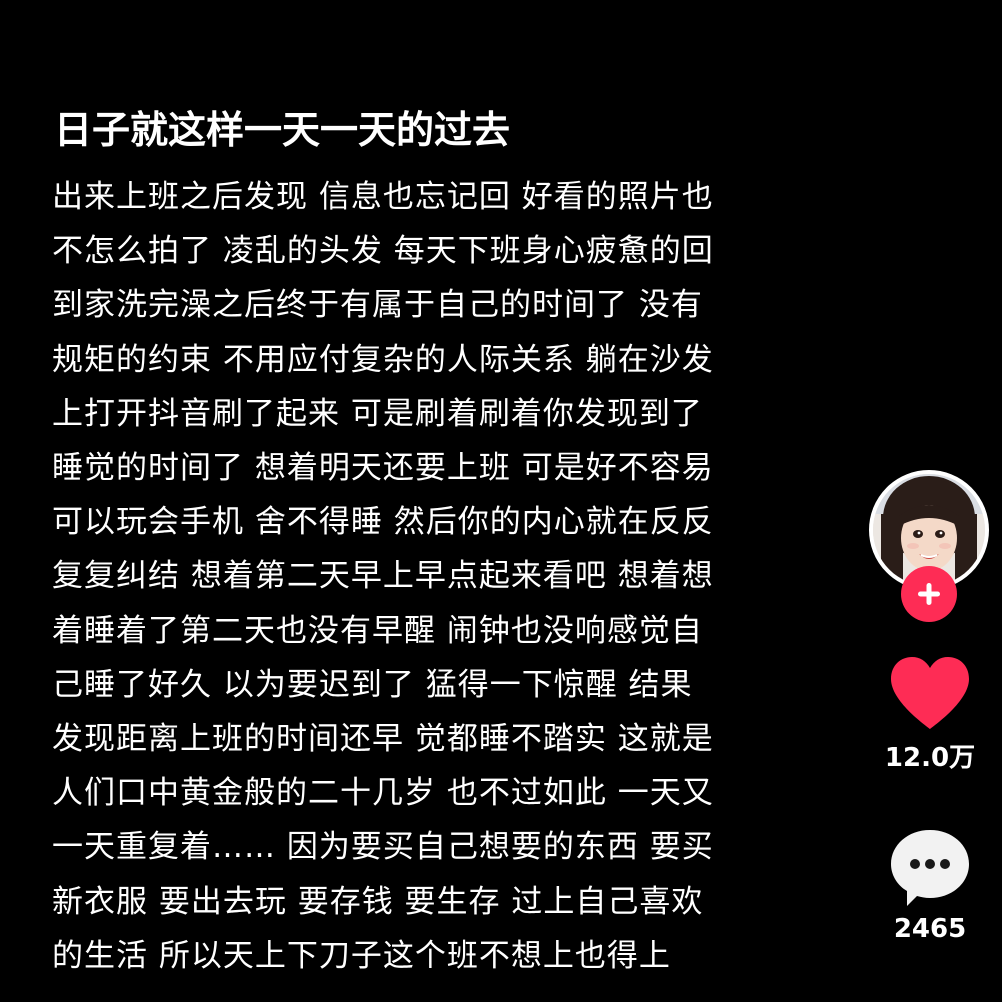 The height and width of the screenshot is (1002, 1002). Describe the element at coordinates (282, 130) in the screenshot. I see `post-title: 日子就这样一天一天的过去` at that location.